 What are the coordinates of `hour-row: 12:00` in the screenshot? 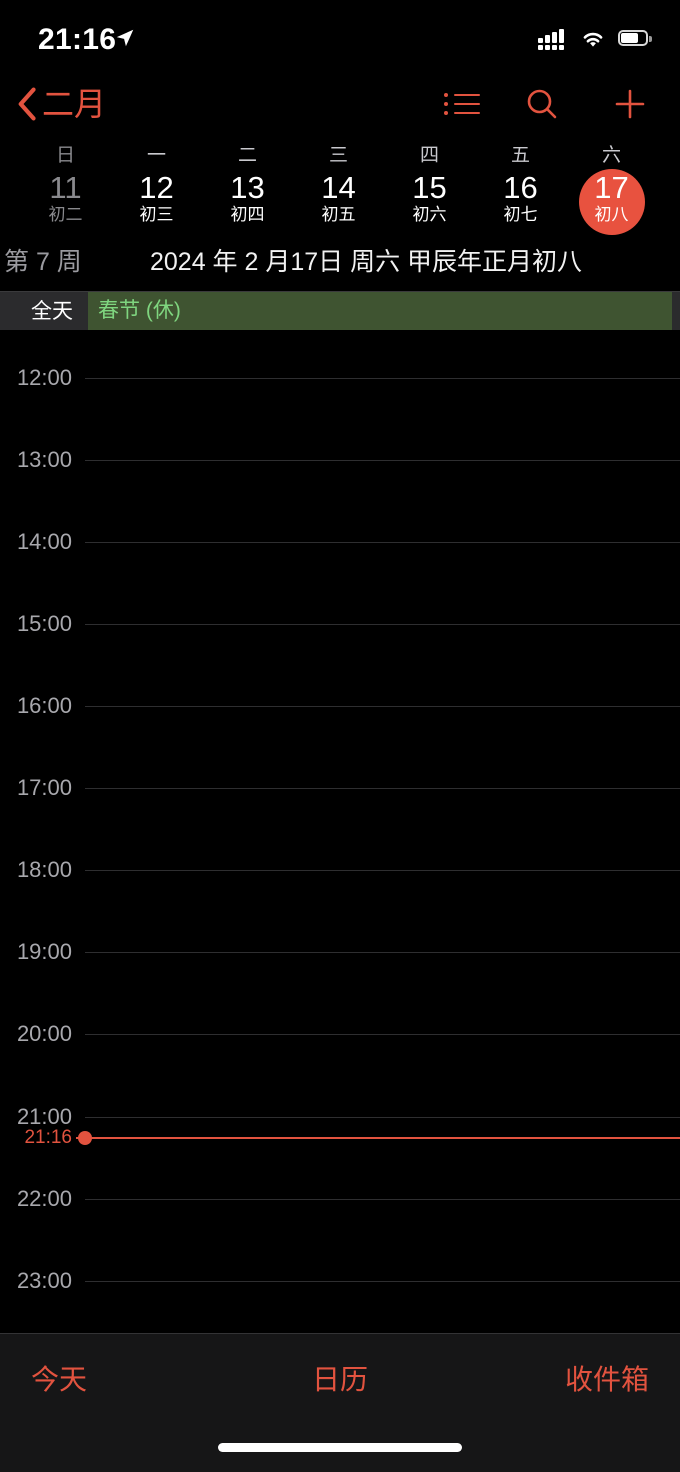 It's located at (340, 378).